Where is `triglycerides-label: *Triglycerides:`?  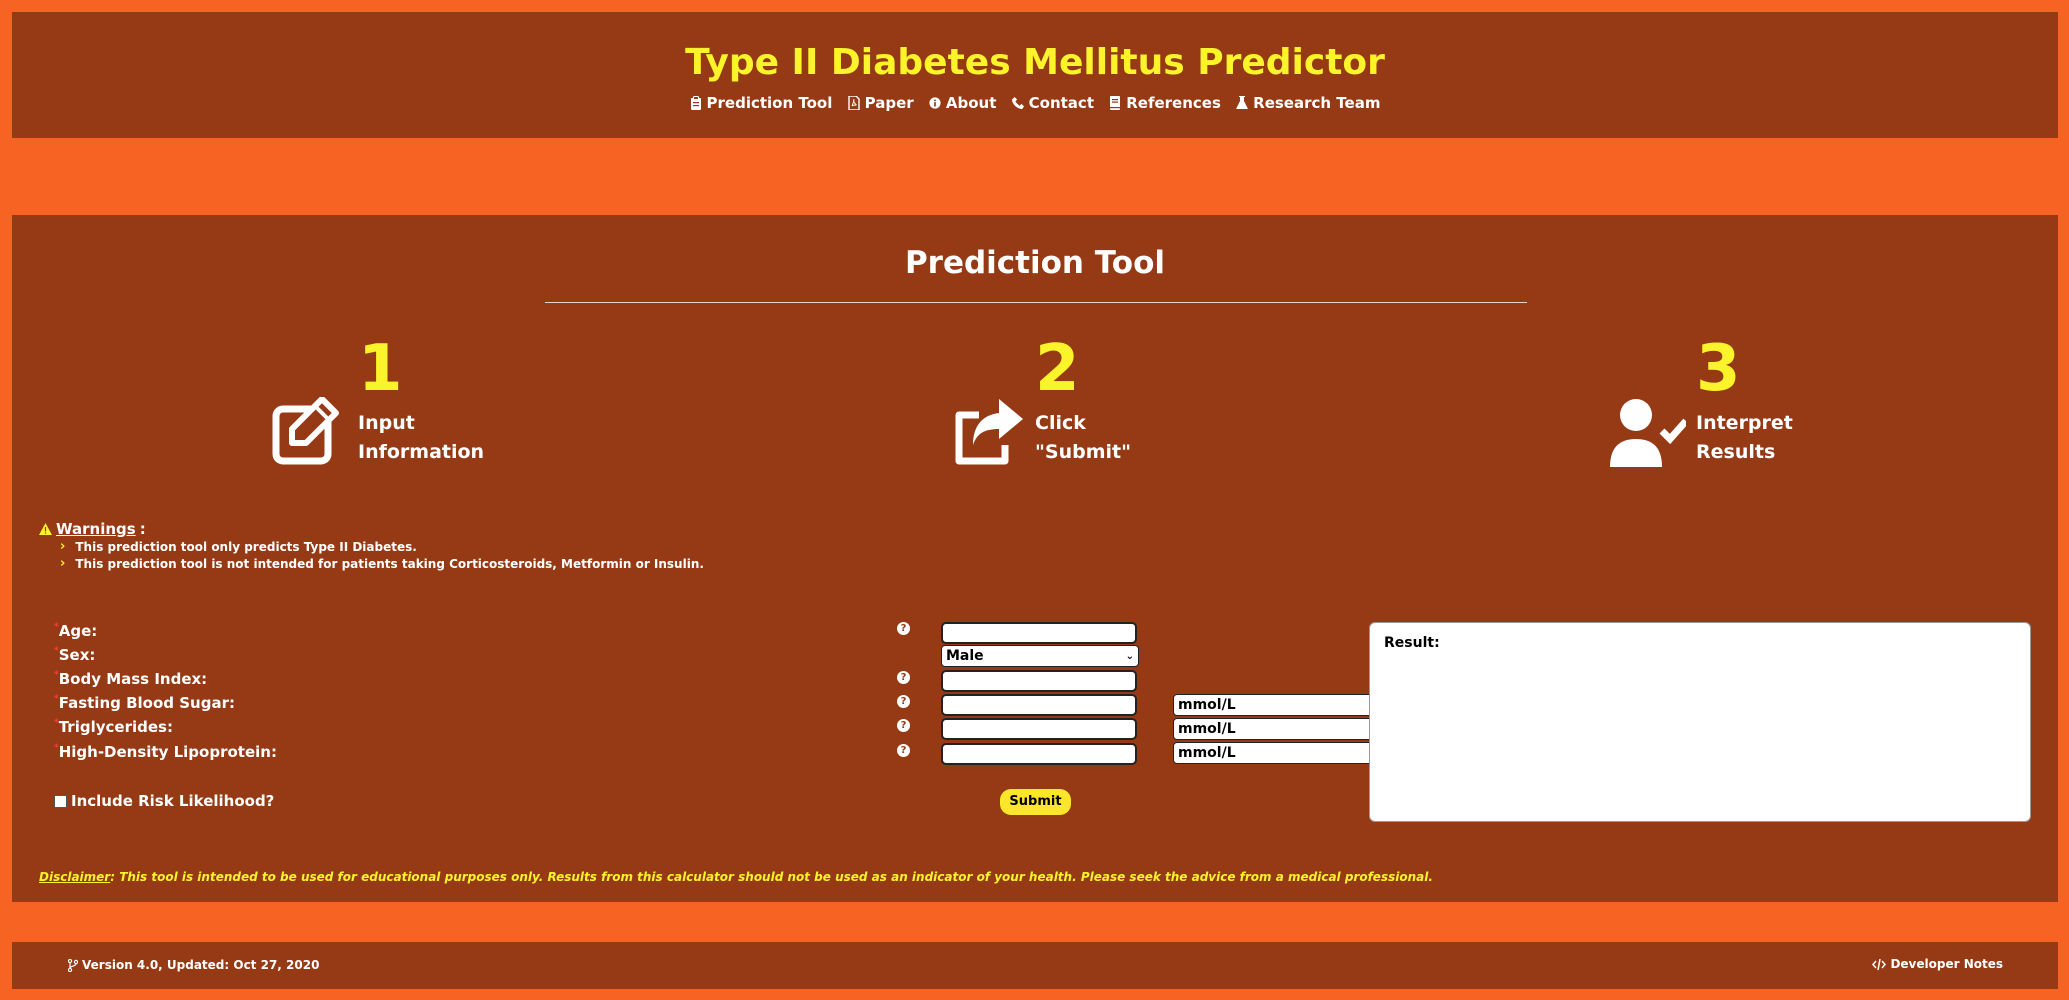 triglycerides-label: *Triglycerides: is located at coordinates (113, 727).